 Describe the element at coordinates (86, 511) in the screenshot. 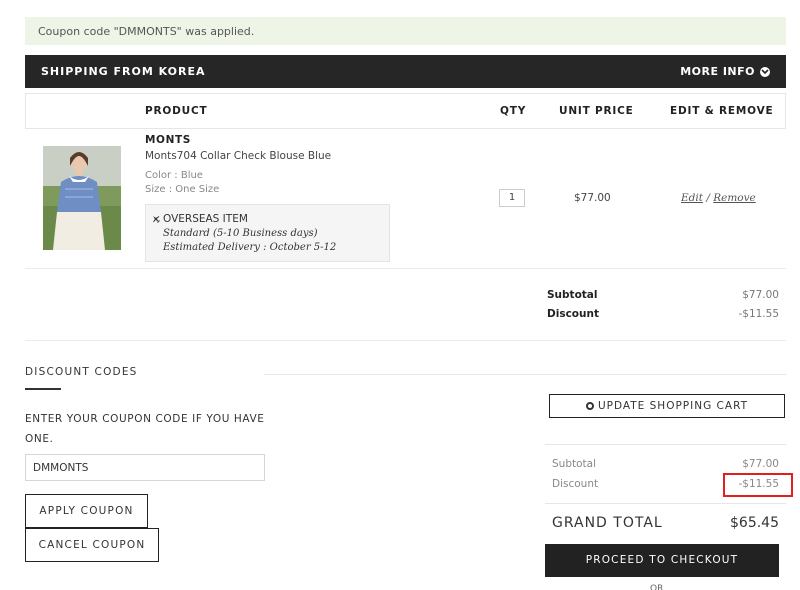

I see `apply-coupon-button: APPLY COUPON` at that location.